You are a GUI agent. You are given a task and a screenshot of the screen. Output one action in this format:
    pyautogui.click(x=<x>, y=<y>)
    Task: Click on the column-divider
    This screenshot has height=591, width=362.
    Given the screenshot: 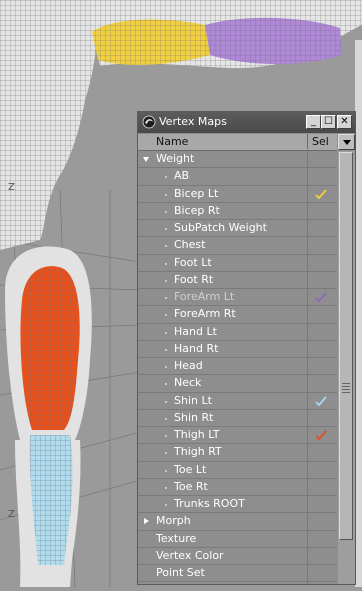 What is the action you would take?
    pyautogui.click(x=307, y=367)
    